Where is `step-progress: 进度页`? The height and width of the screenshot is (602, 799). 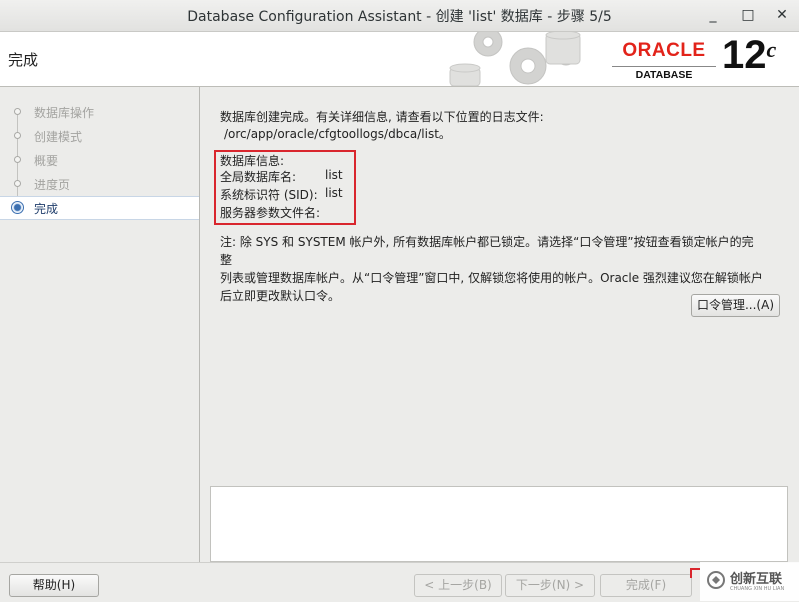 step-progress: 进度页 is located at coordinates (99, 184).